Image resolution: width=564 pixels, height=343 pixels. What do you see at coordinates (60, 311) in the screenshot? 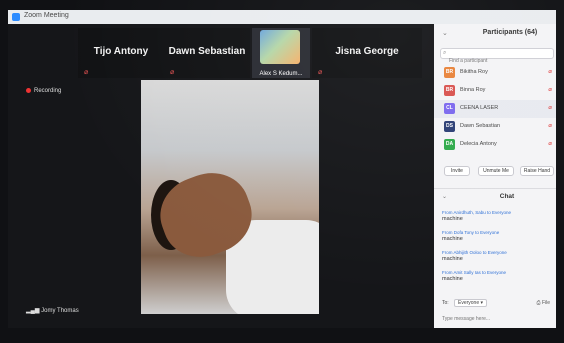
I see `speaker-name: Jomy Thomas` at bounding box center [60, 311].